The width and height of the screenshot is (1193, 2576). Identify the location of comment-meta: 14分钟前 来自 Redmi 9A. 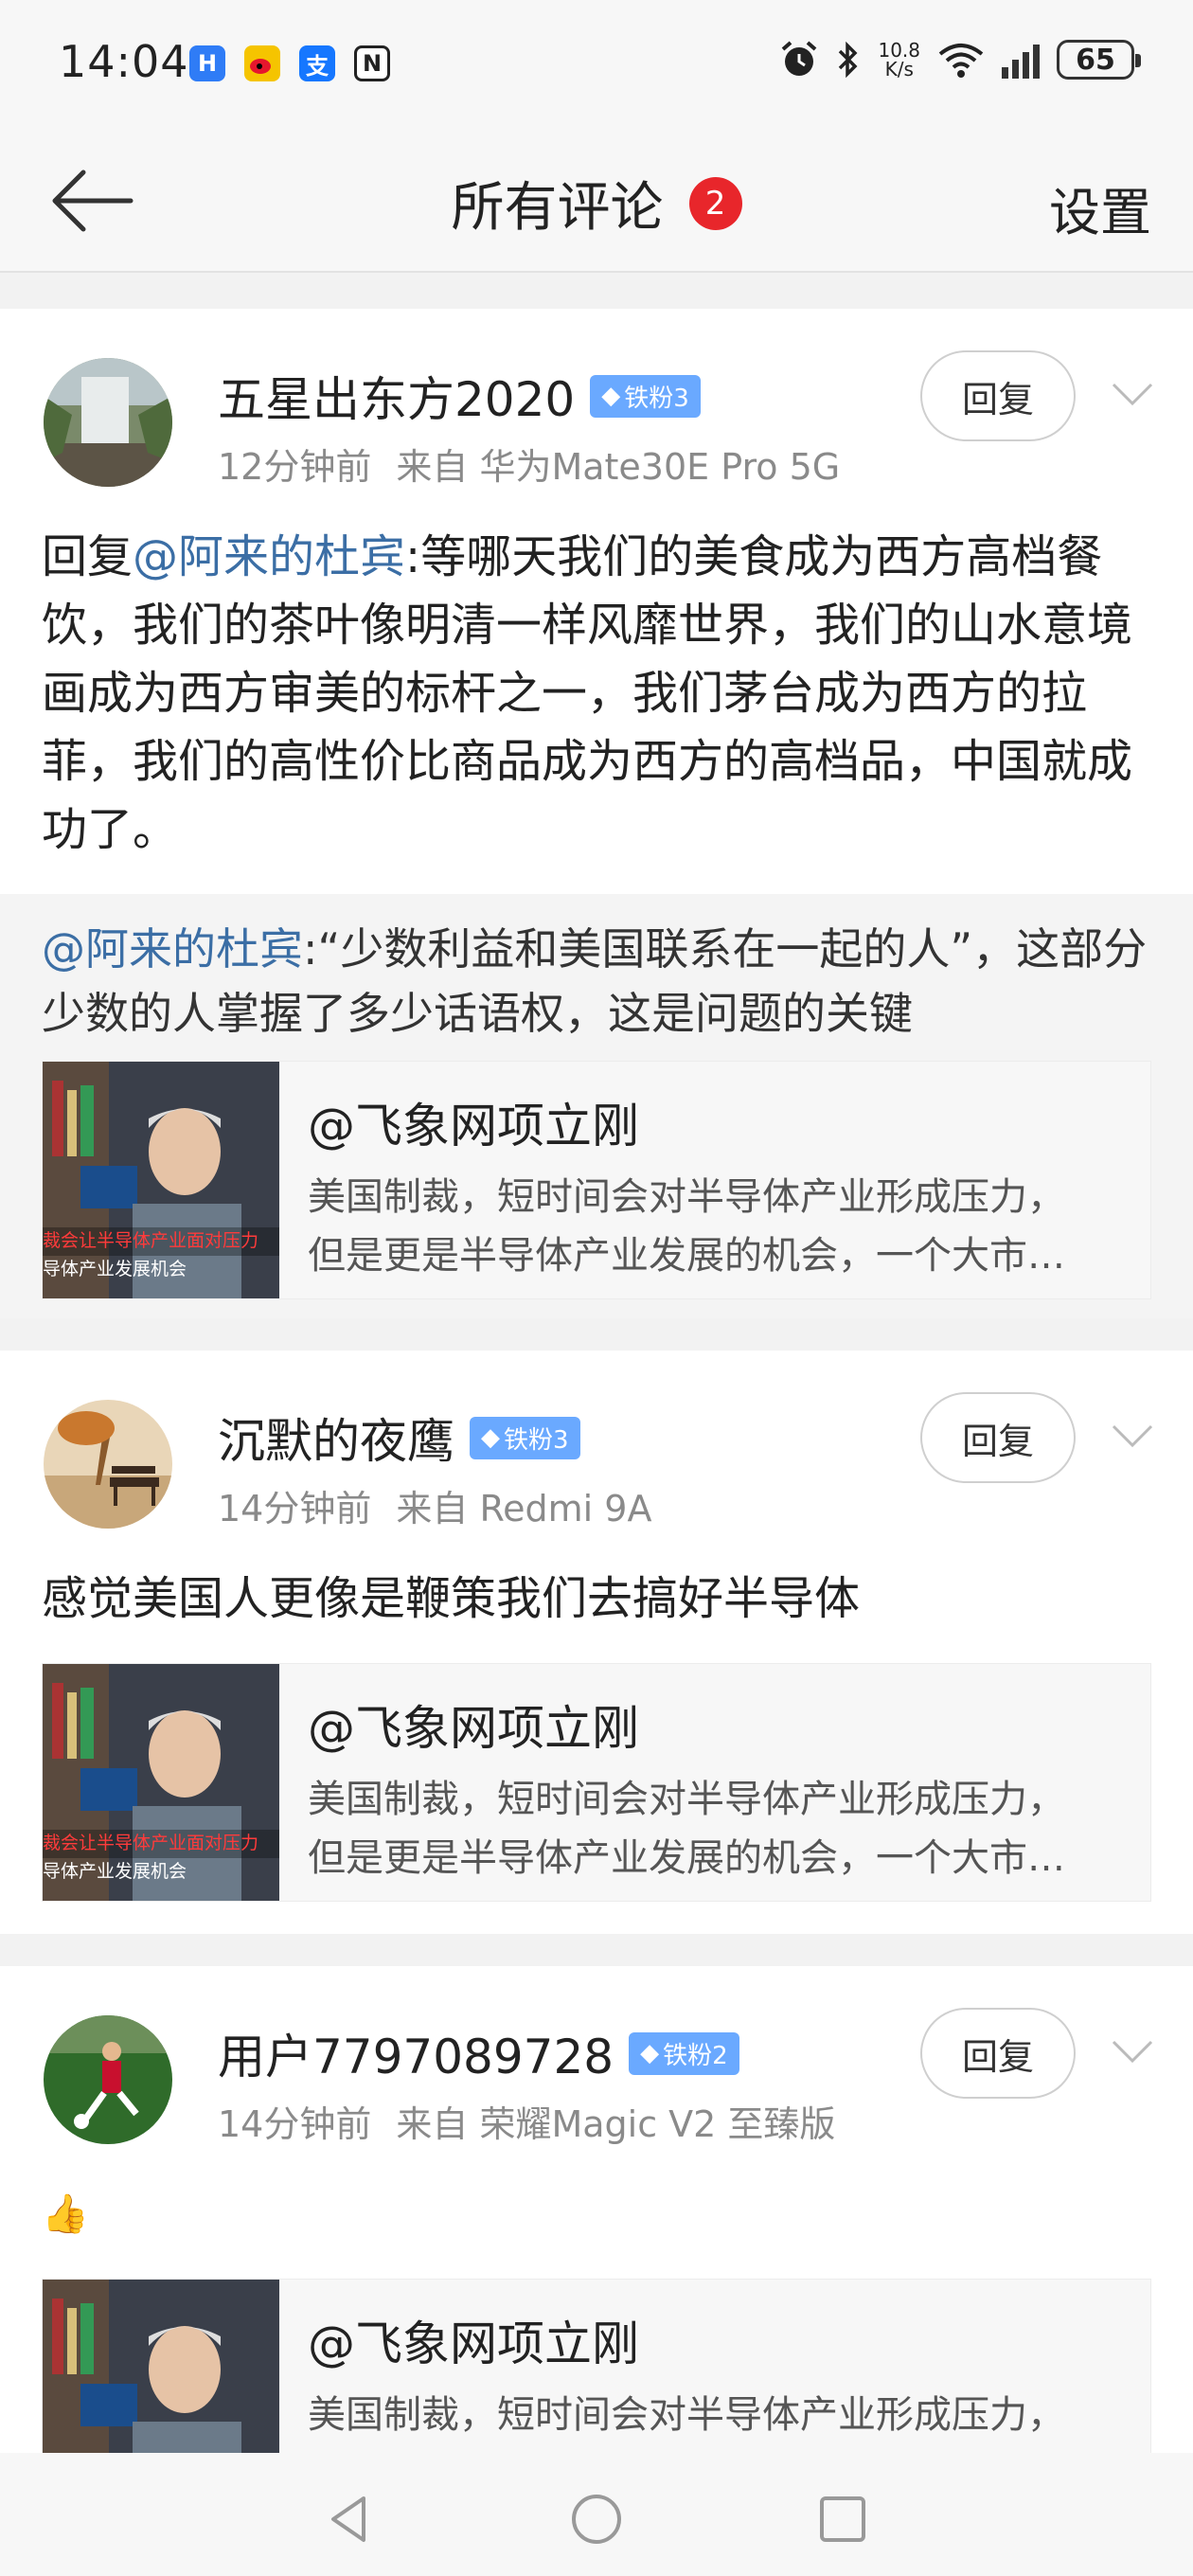
(434, 1505).